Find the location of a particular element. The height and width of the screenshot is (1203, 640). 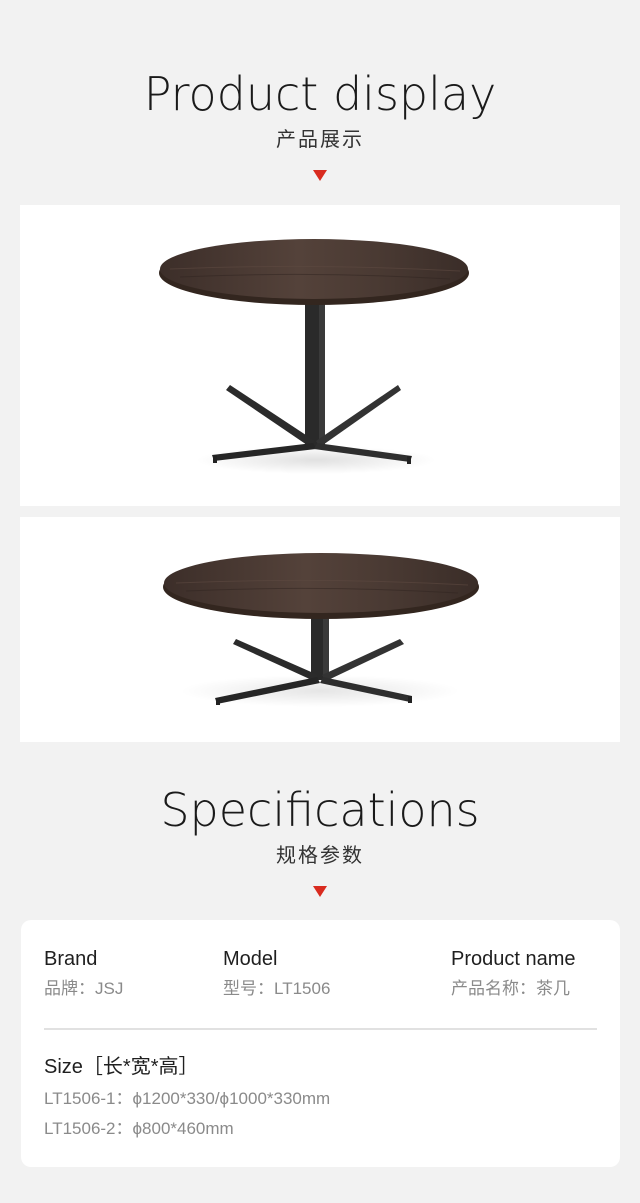

specifications-title: Specifications is located at coordinates (320, 810).